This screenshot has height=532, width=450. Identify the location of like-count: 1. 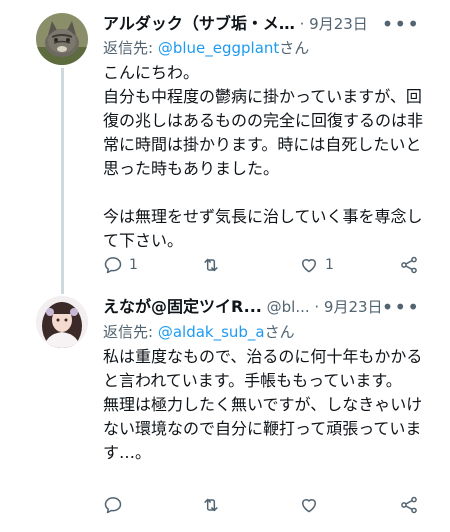
(329, 265).